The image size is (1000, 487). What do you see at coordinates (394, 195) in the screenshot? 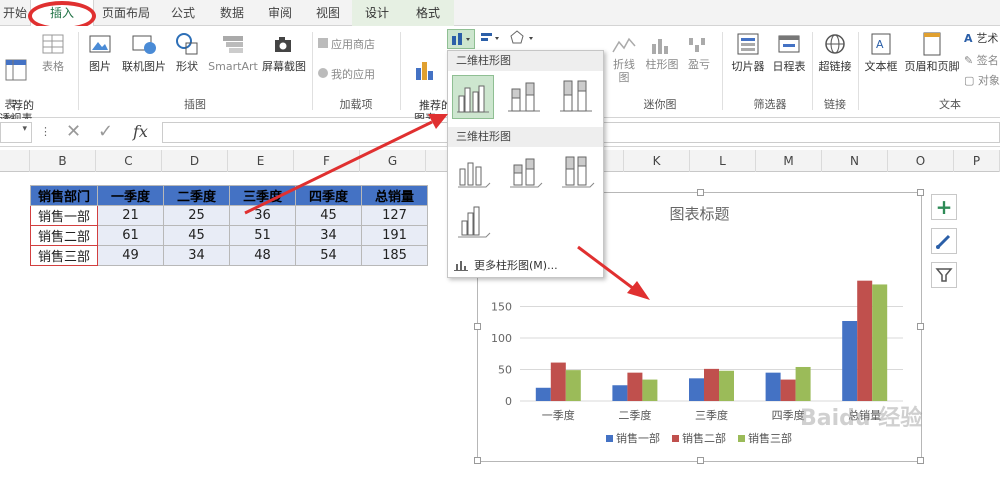
I see `header-cell: 总销量` at bounding box center [394, 195].